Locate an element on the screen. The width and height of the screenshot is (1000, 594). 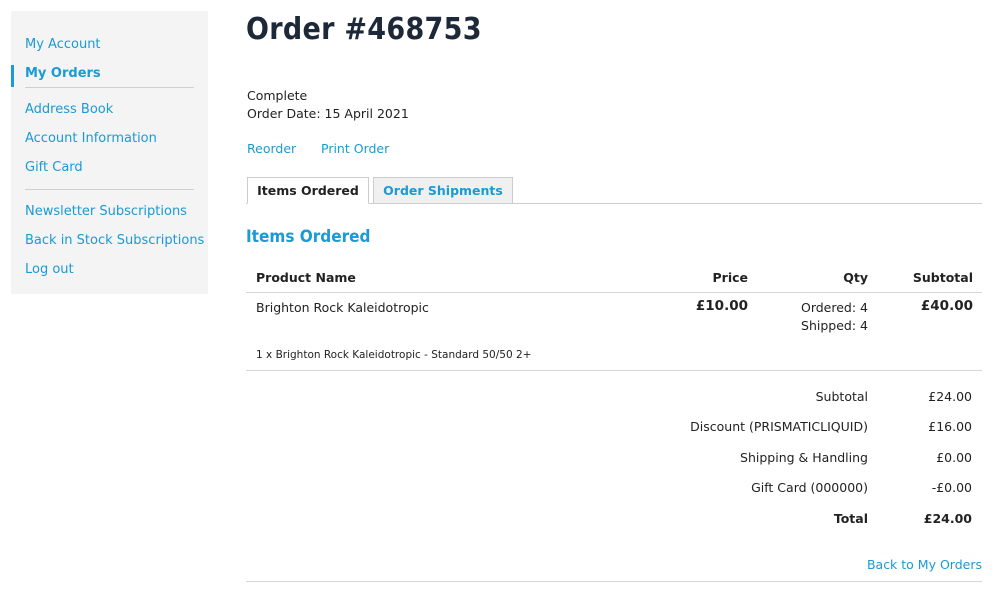
qty-ordered: Ordered: 4 is located at coordinates (834, 307).